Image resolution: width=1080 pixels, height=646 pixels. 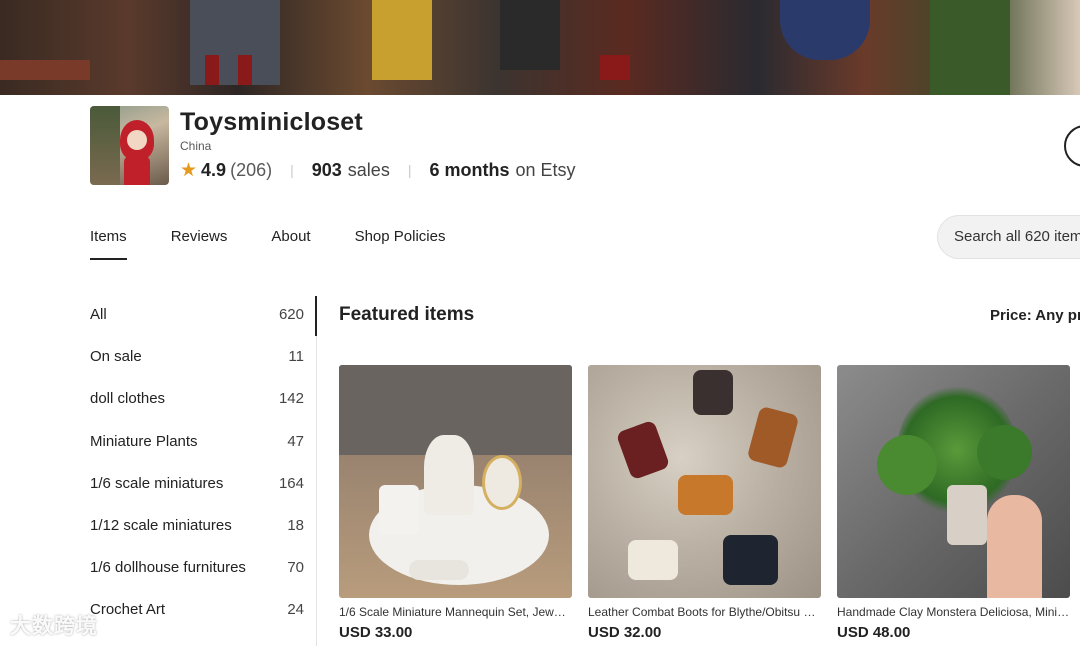 I want to click on sidebar-item-1-6-dollhouse-furnitures: 1/6 dollhouse furnitures 70, so click(x=197, y=570).